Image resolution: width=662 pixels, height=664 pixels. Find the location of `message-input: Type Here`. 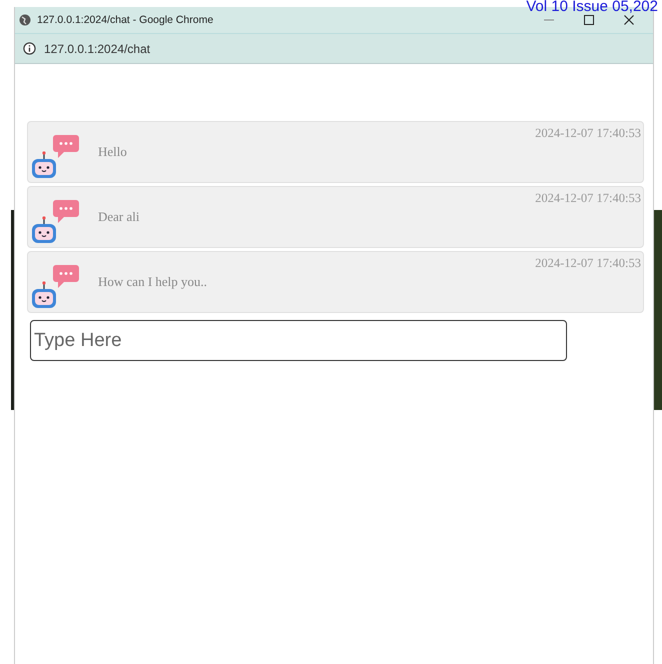

message-input: Type Here is located at coordinates (298, 340).